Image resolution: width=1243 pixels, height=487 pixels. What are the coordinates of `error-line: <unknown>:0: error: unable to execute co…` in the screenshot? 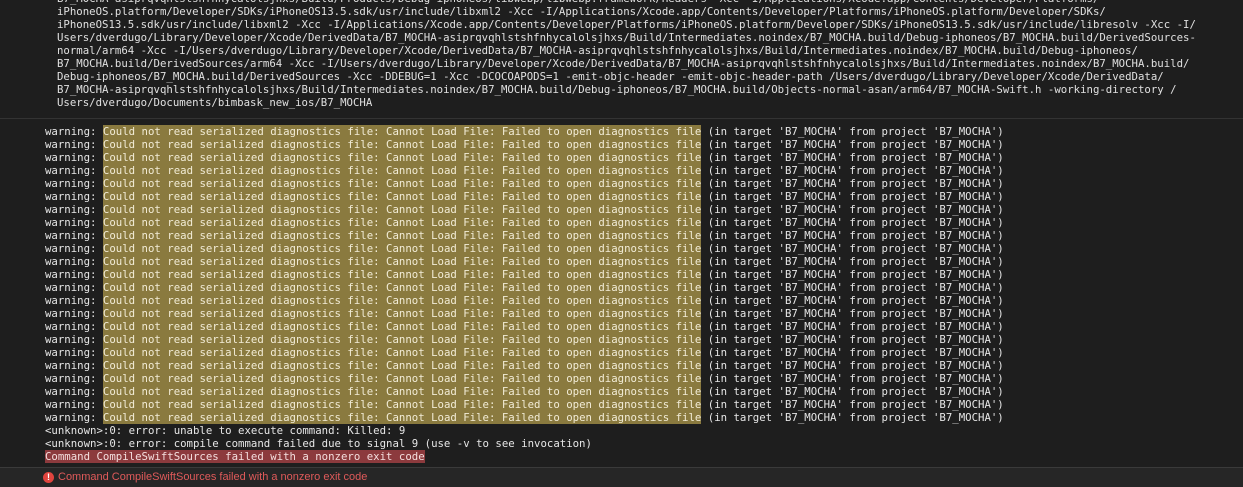 It's located at (225, 430).